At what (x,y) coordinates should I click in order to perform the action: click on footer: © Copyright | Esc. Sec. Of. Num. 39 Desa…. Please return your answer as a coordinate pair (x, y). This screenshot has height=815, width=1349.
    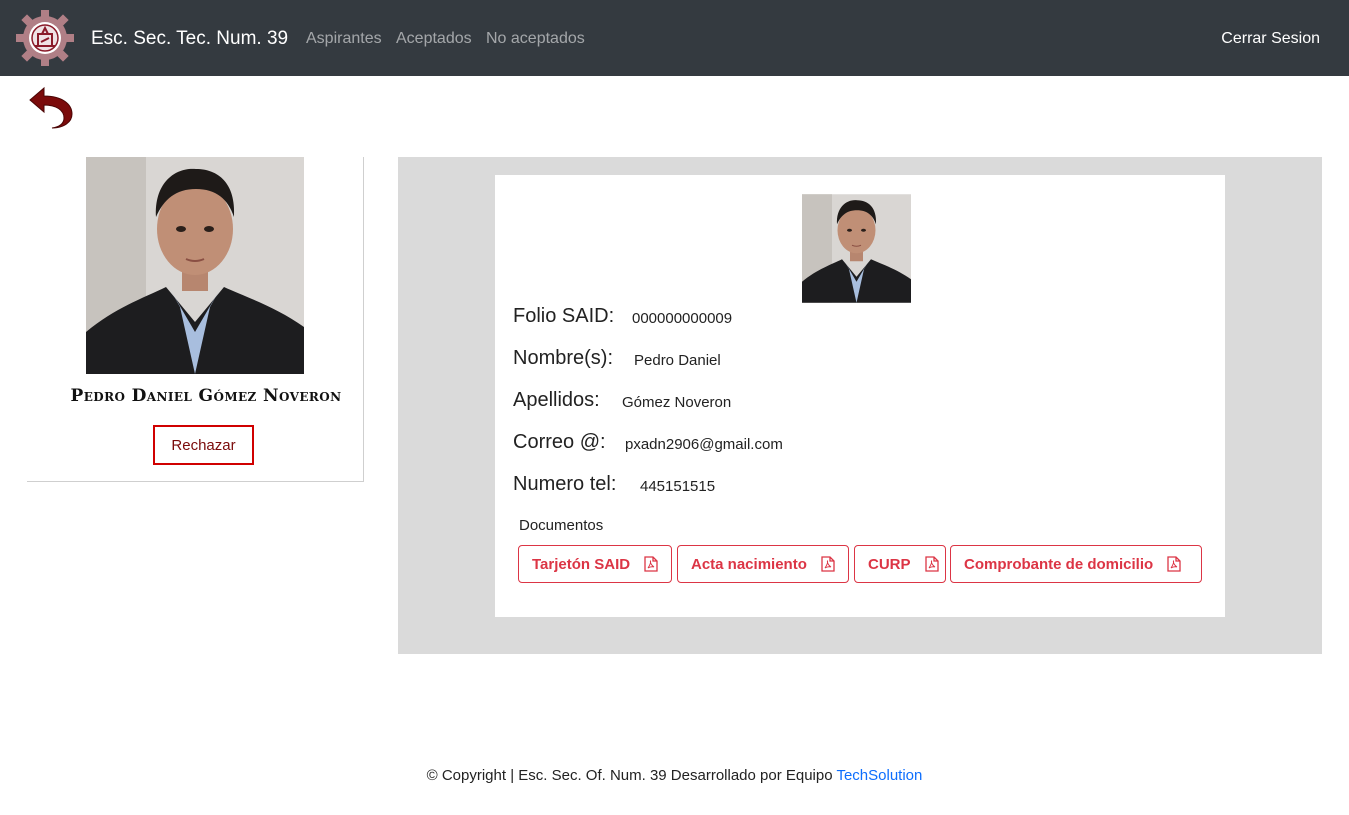
    Looking at the image, I should click on (674, 775).